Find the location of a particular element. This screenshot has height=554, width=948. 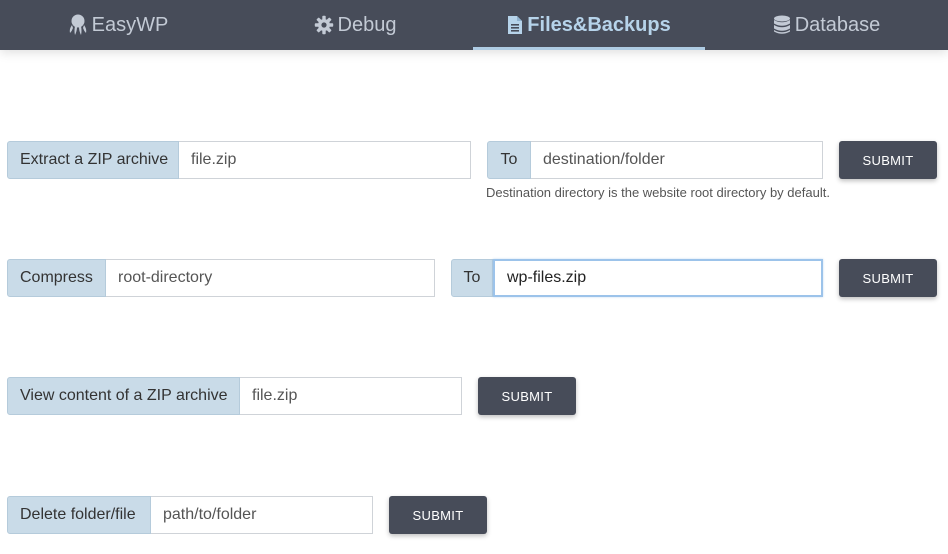

compress-label: Compress is located at coordinates (56, 278).